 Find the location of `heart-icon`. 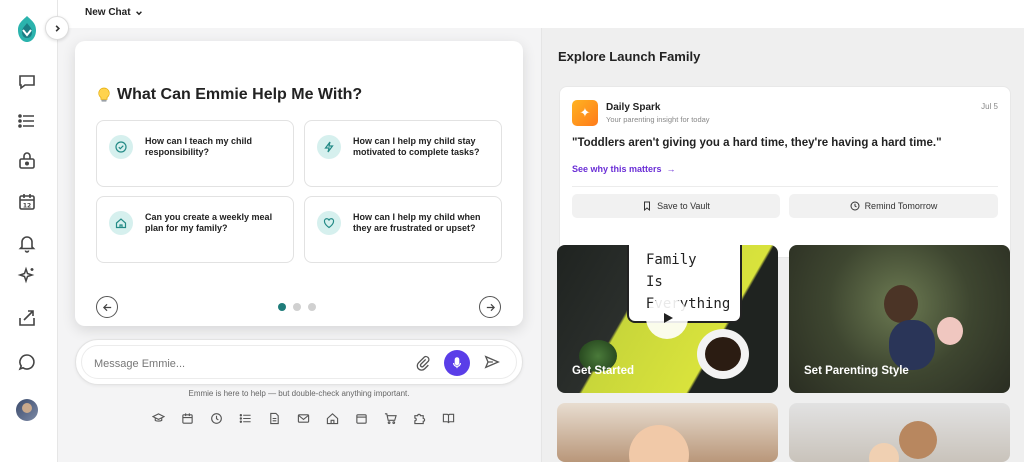

heart-icon is located at coordinates (329, 223).